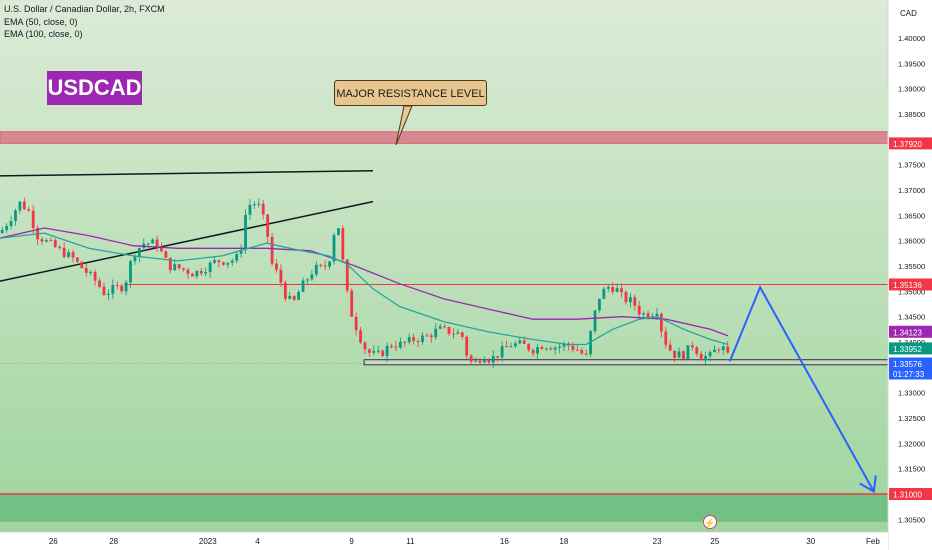  I want to click on resistance-zone, so click(444, 137).